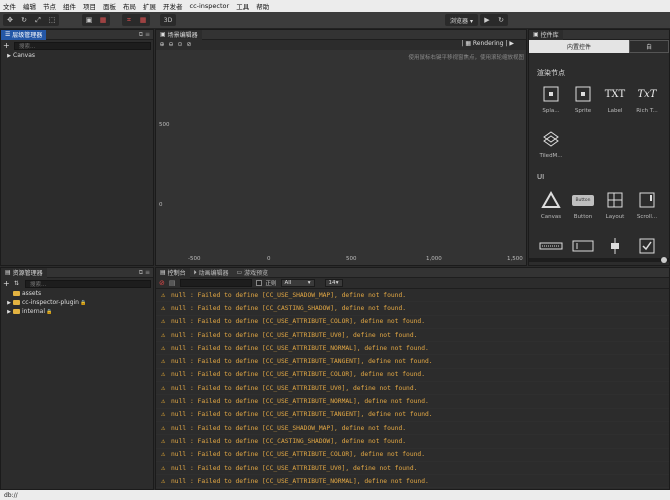 The width and height of the screenshot is (670, 500). What do you see at coordinates (103, 20) in the screenshot?
I see `local-icon: ▦` at bounding box center [103, 20].